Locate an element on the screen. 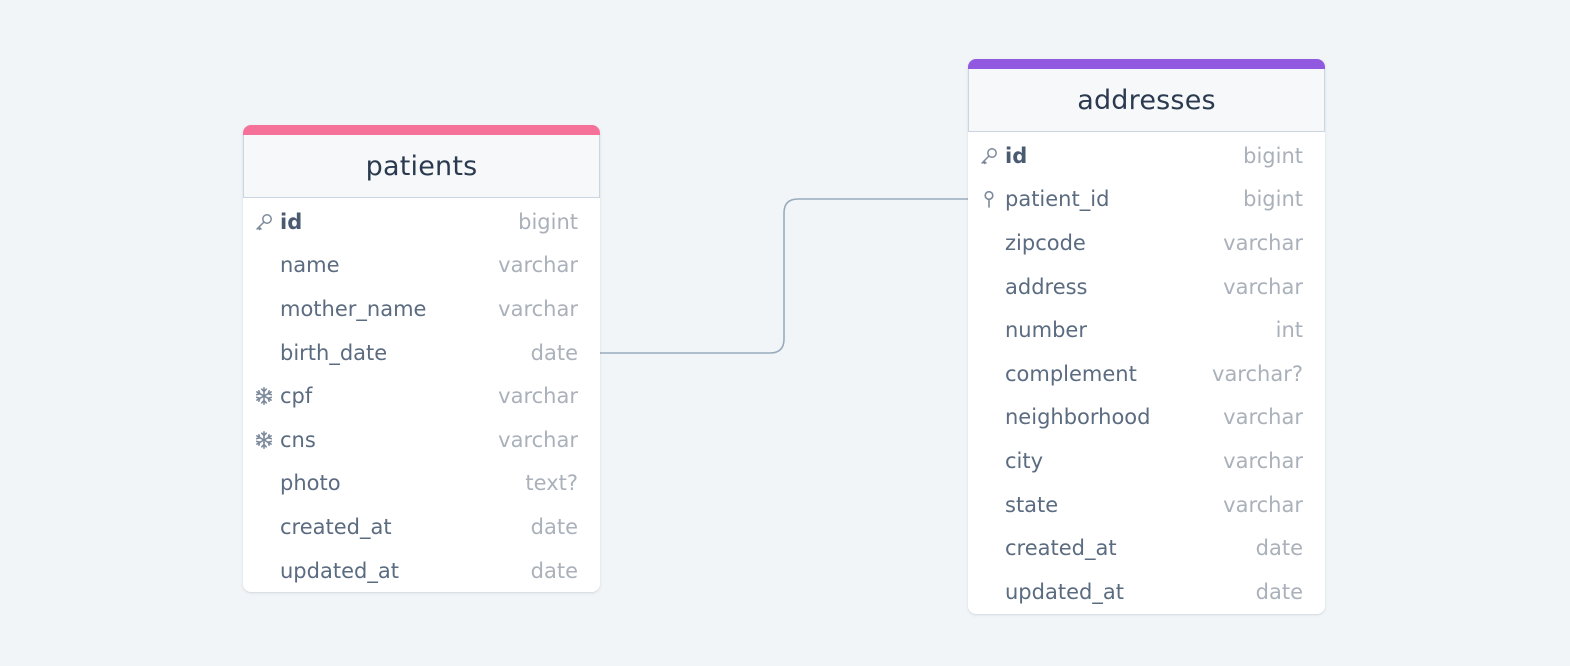 Image resolution: width=1570 pixels, height=666 pixels. table-header: patients is located at coordinates (421, 166).